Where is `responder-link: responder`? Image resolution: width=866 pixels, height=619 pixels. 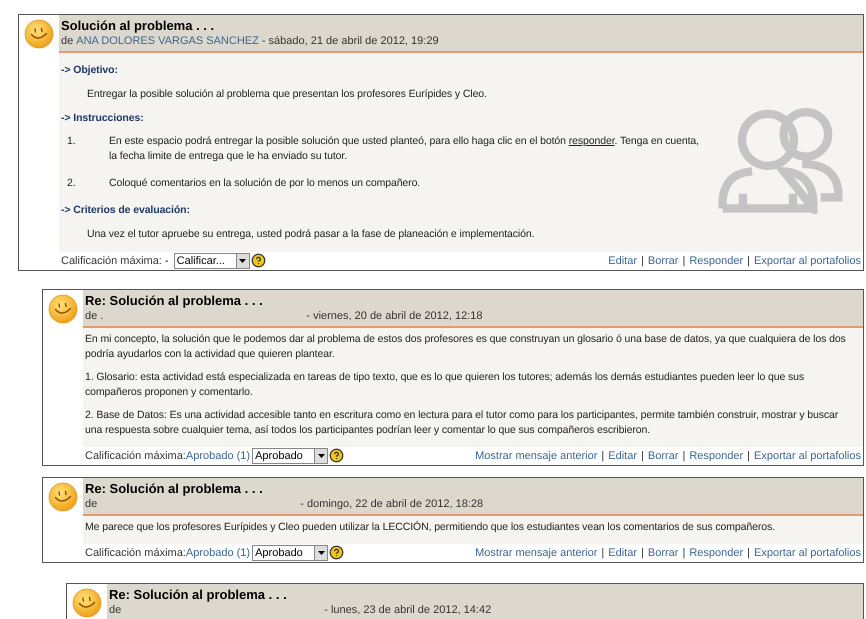 responder-link: responder is located at coordinates (591, 141).